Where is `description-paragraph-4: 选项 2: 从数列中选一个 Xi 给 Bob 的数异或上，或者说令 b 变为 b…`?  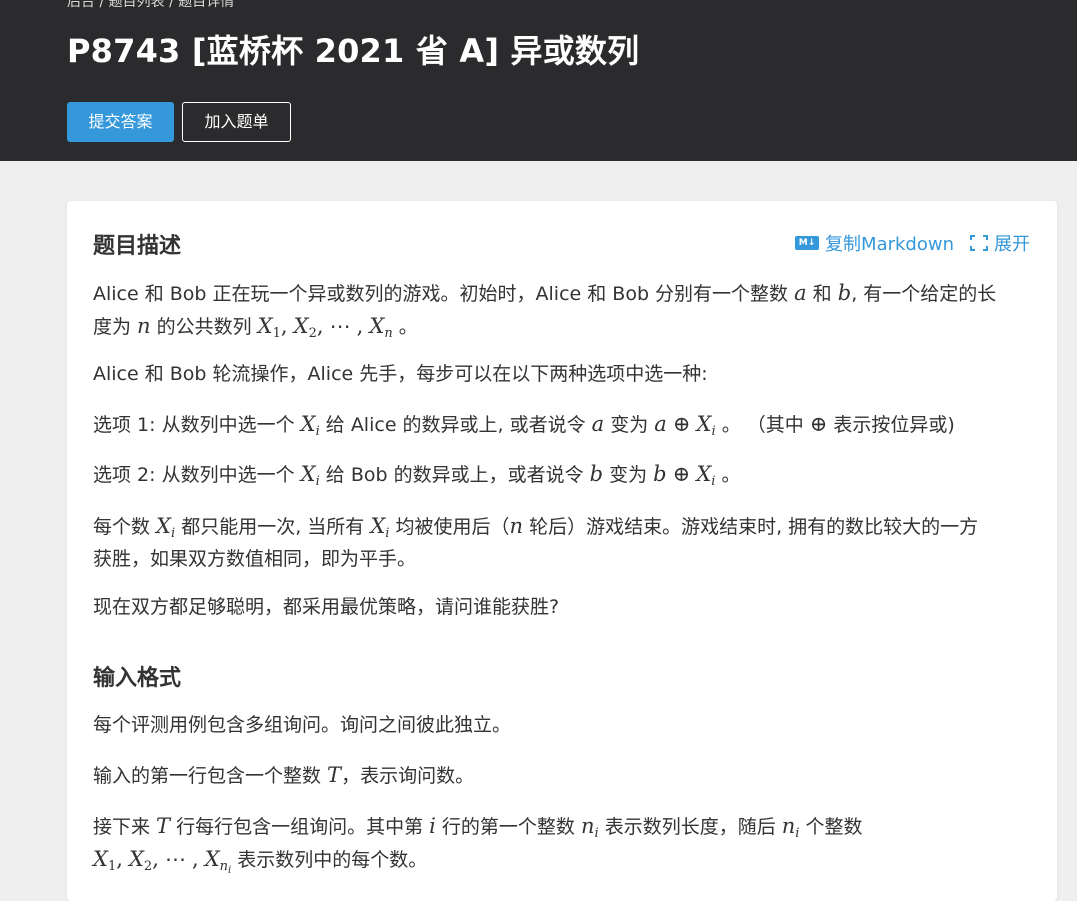 description-paragraph-4: 选项 2: 从数列中选一个 Xi 给 Bob 的数异或上，或者说令 b 变为 b… is located at coordinates (417, 475).